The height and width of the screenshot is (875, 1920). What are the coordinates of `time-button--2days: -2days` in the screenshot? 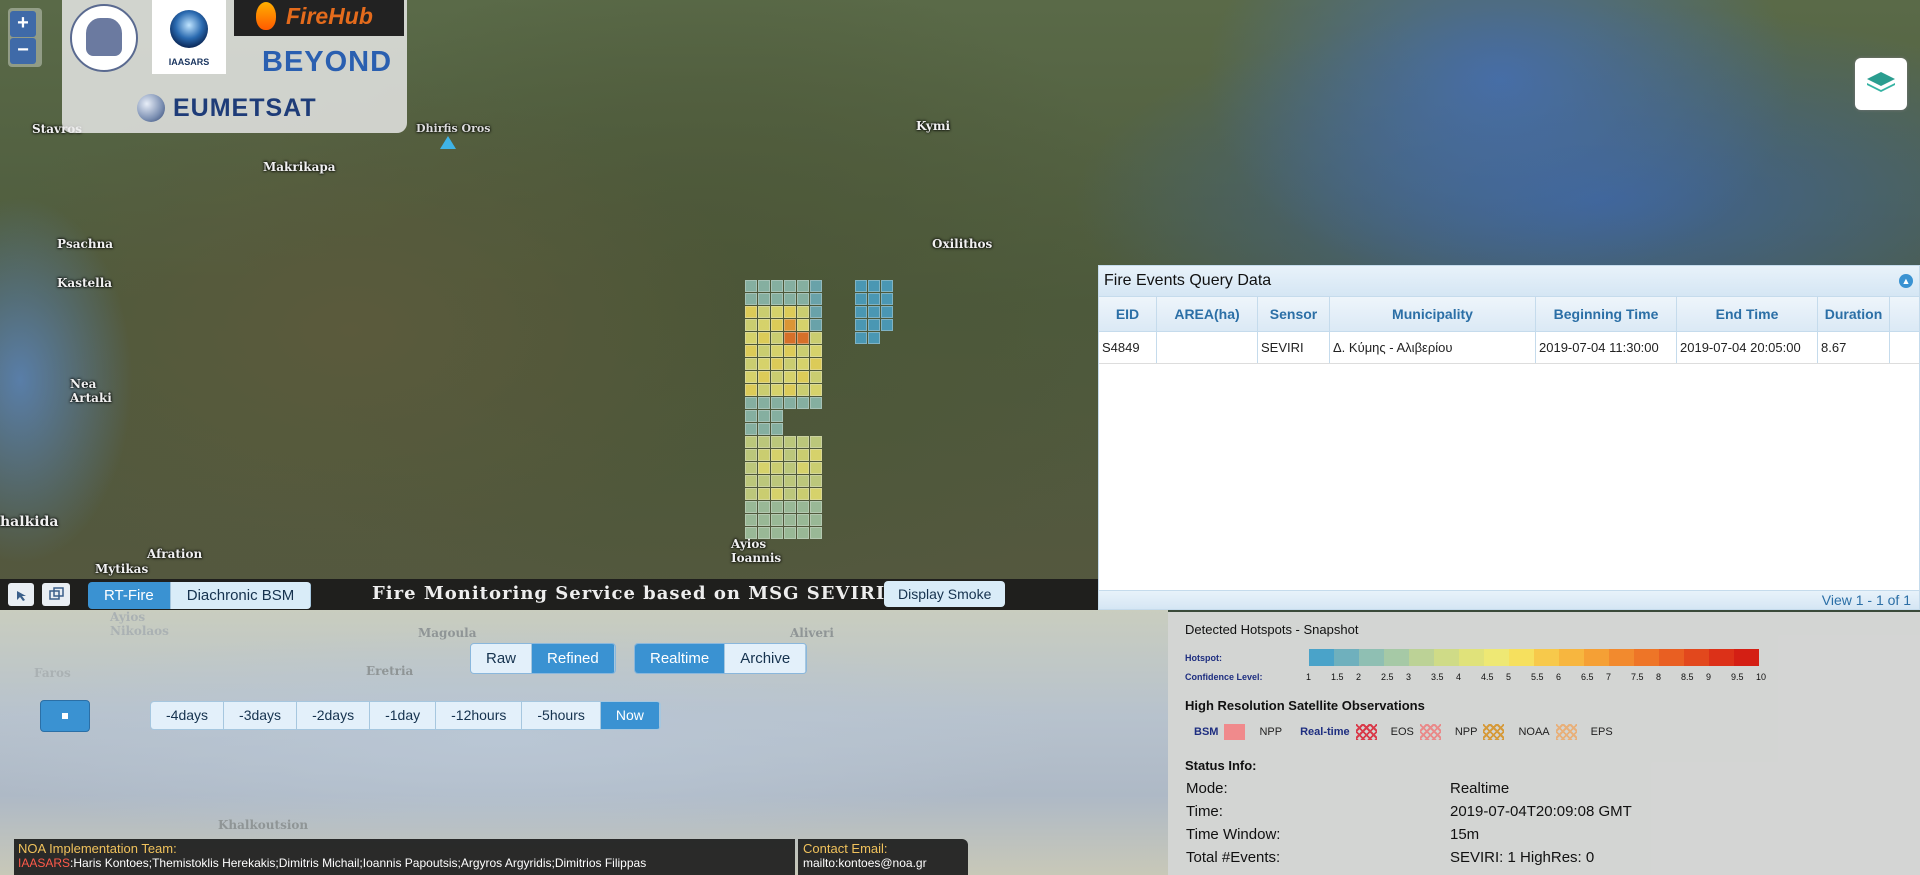 It's located at (334, 715).